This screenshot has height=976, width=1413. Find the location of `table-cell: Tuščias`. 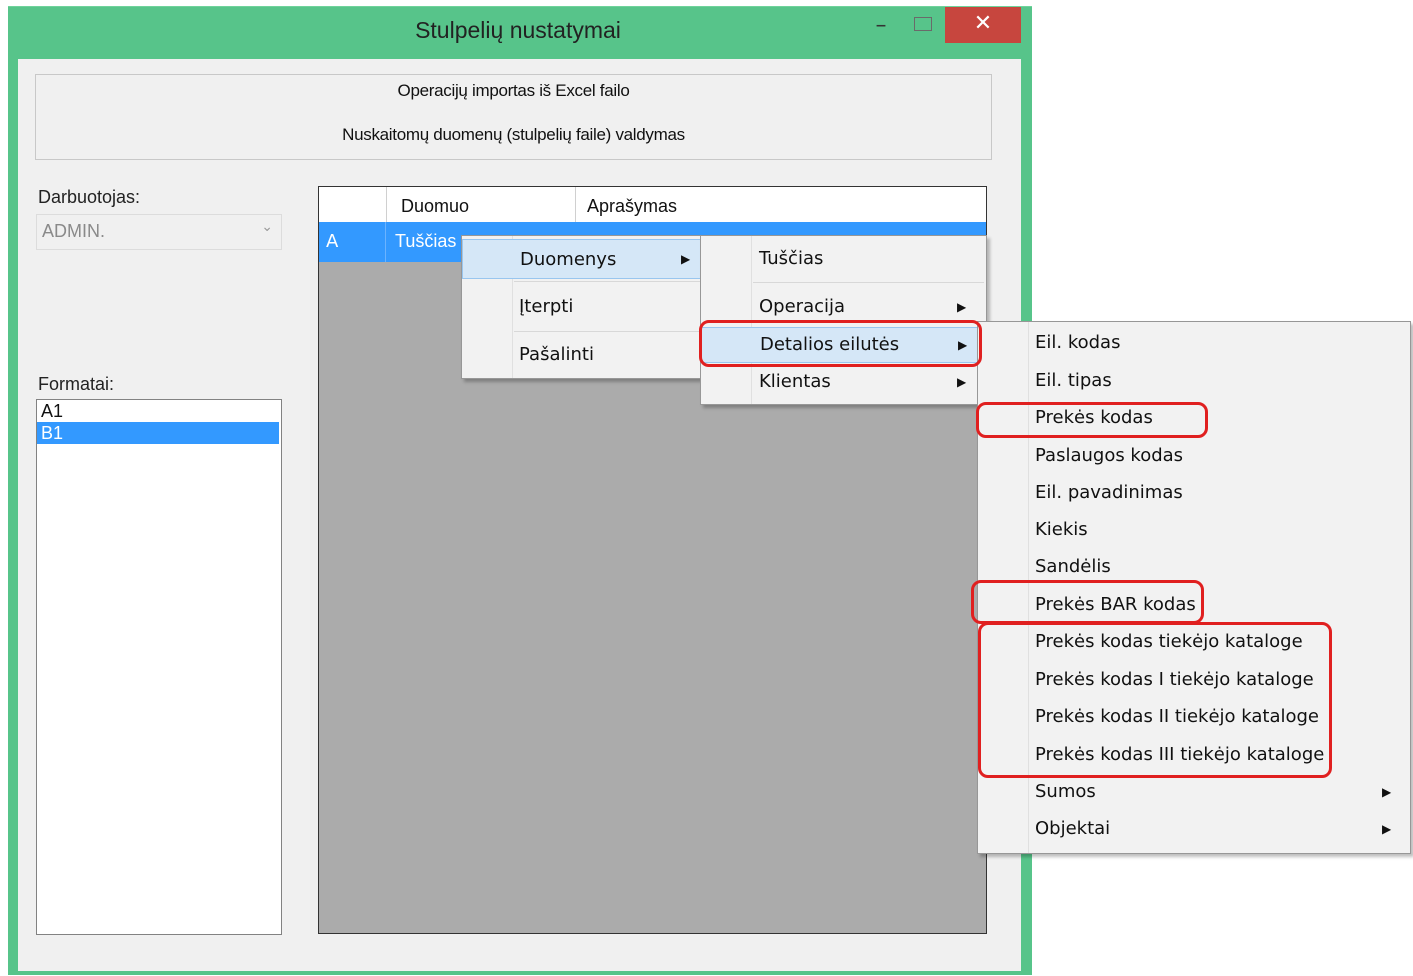

table-cell: Tuščias is located at coordinates (425, 242).